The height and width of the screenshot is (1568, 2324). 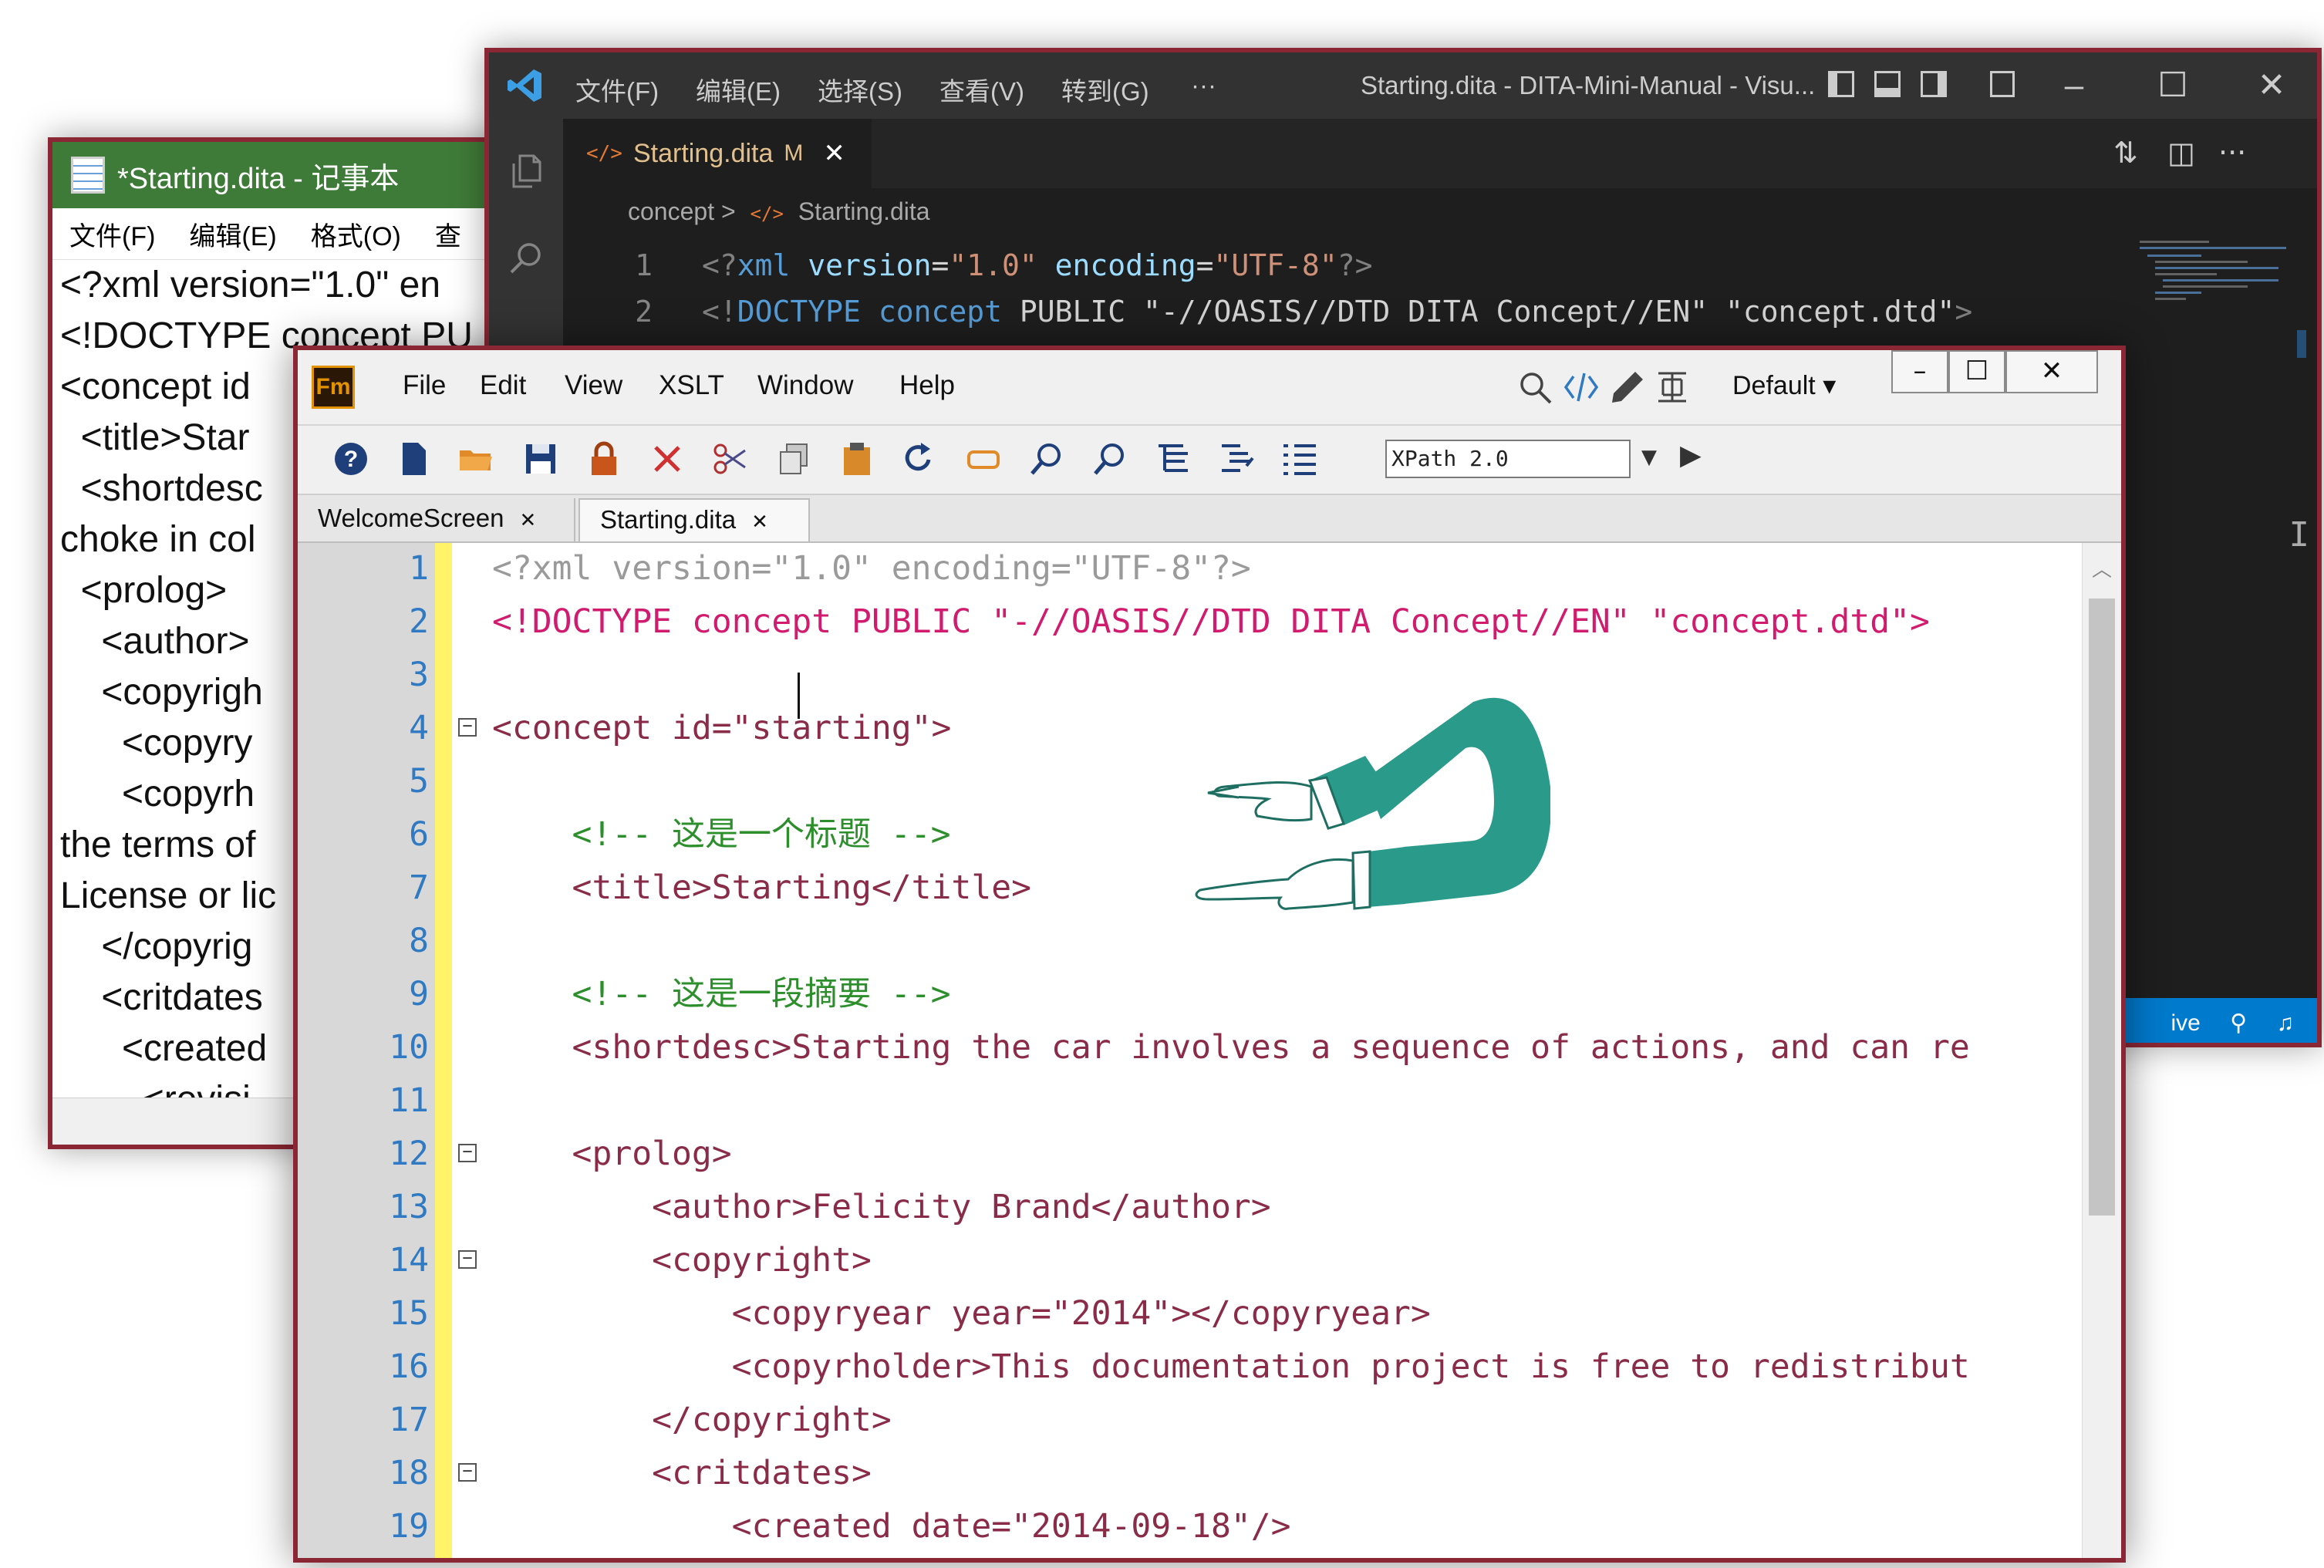 I want to click on toggle-sidebar-icon, so click(x=1841, y=84).